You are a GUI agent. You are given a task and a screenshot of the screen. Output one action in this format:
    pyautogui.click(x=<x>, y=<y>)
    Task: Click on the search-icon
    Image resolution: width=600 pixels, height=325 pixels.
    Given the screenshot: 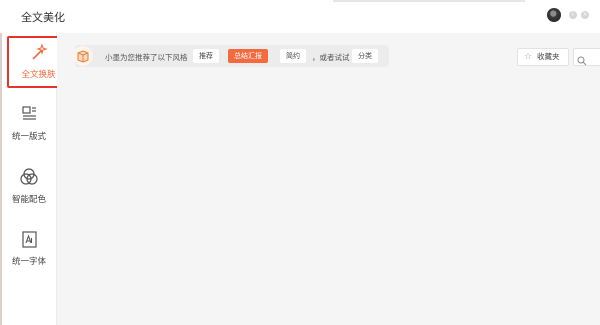 What is the action you would take?
    pyautogui.click(x=582, y=60)
    